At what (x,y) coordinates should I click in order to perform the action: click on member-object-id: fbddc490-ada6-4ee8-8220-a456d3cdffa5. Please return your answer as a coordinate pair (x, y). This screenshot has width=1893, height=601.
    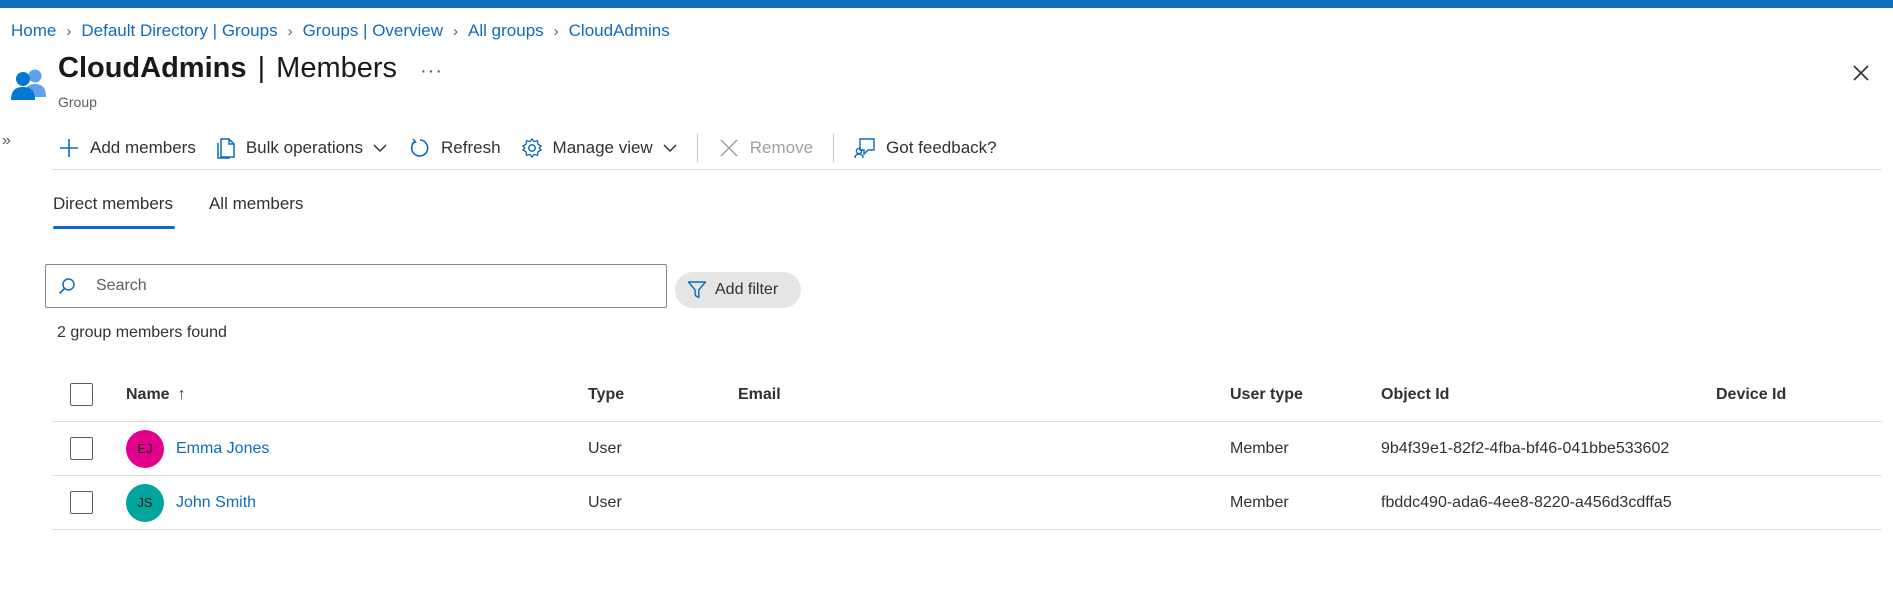
    Looking at the image, I should click on (1526, 502).